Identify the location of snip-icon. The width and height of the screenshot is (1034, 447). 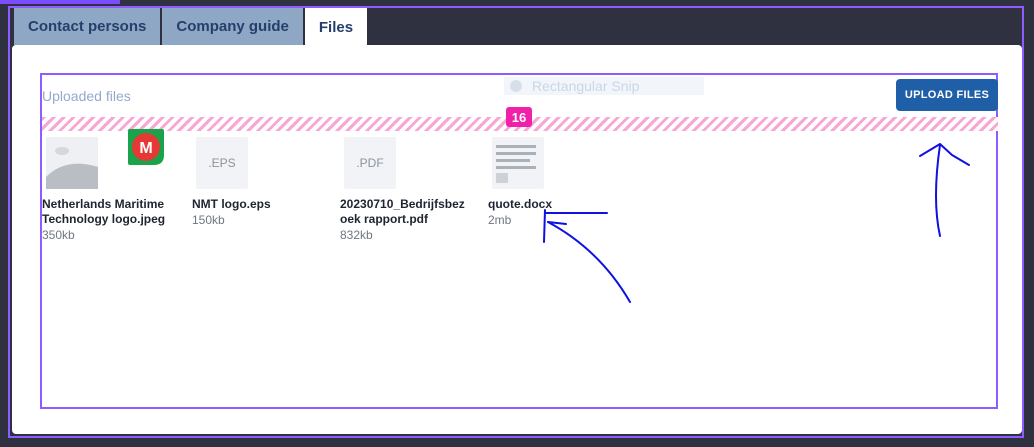
(516, 86).